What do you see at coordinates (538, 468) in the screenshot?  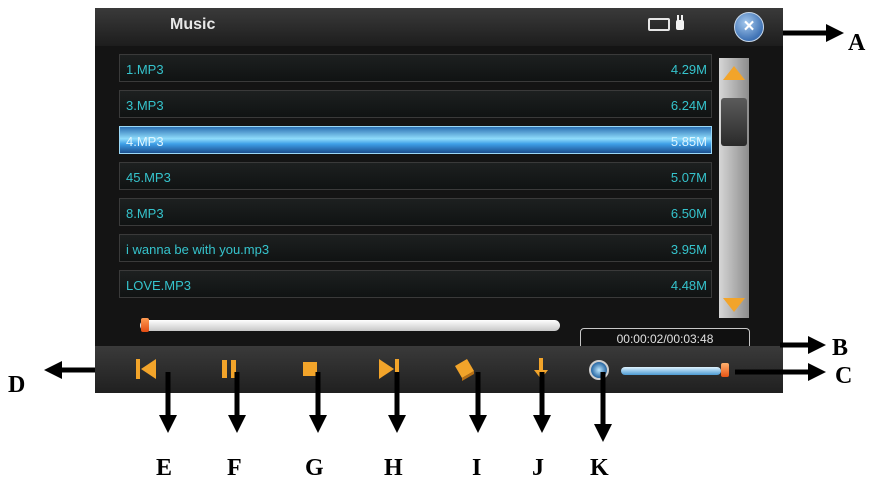 I see `callout-label-j: J` at bounding box center [538, 468].